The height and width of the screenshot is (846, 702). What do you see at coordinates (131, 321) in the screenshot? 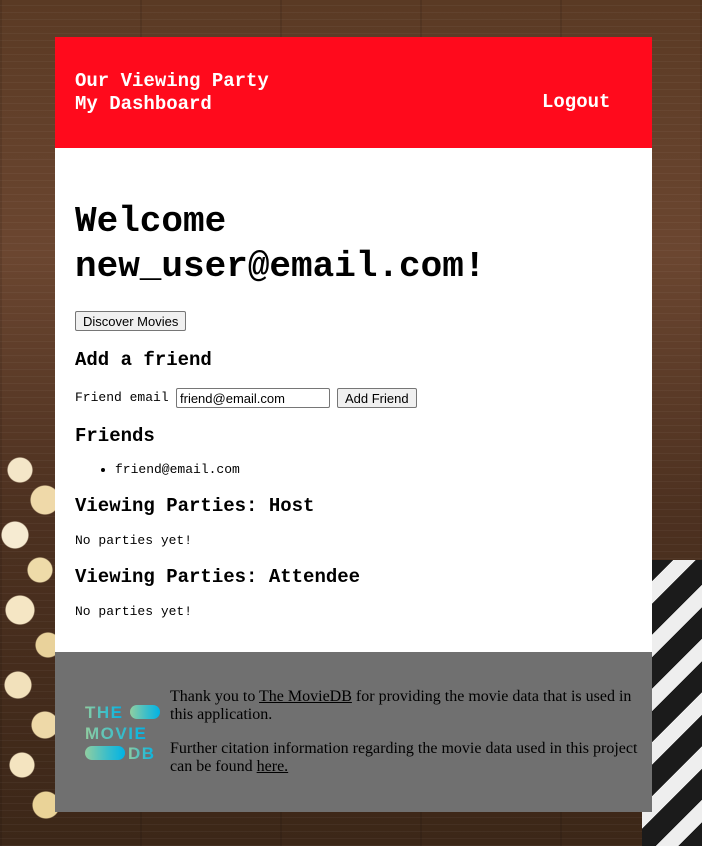
I see `discover-movies-button: Discover Movies` at bounding box center [131, 321].